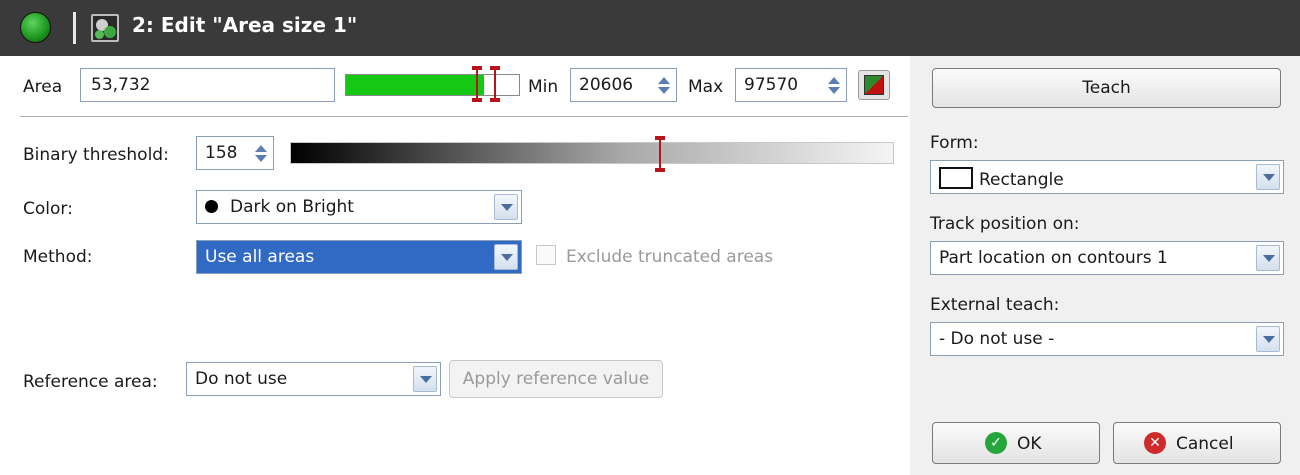 The image size is (1300, 475). I want to click on min-value: 20606, so click(606, 85).